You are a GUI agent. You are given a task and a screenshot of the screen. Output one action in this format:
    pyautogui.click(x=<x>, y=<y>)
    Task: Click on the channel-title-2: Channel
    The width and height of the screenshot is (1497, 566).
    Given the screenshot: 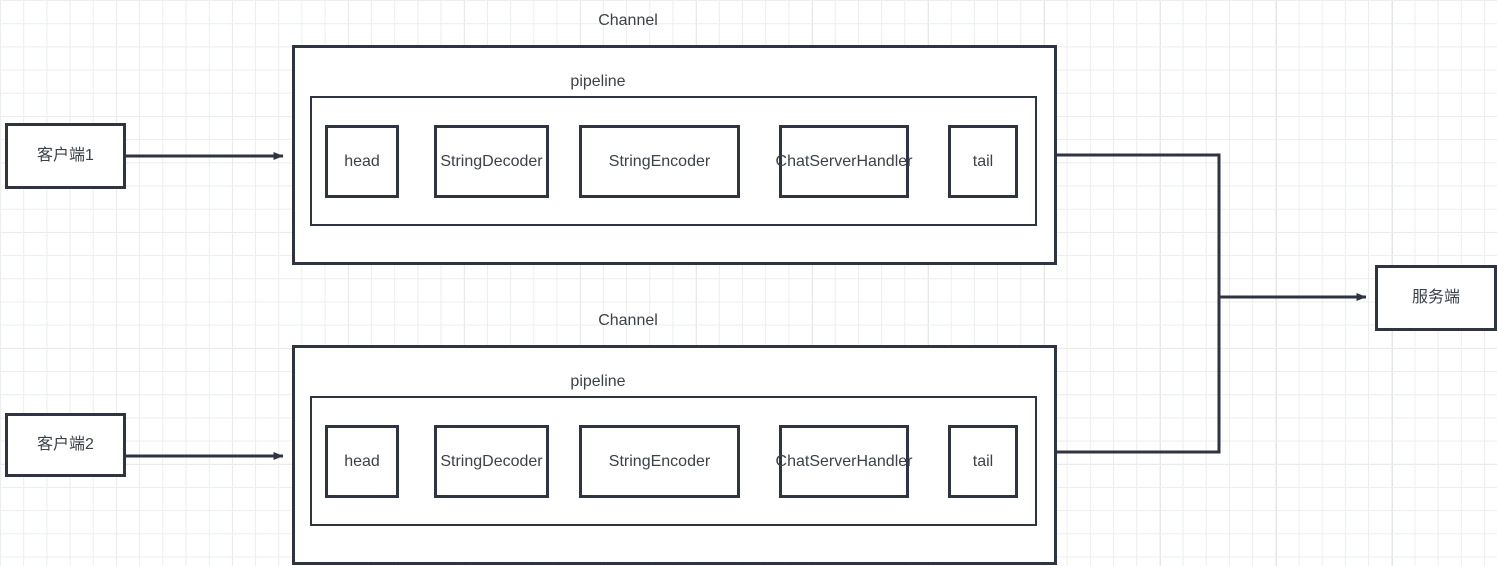 What is the action you would take?
    pyautogui.click(x=628, y=321)
    